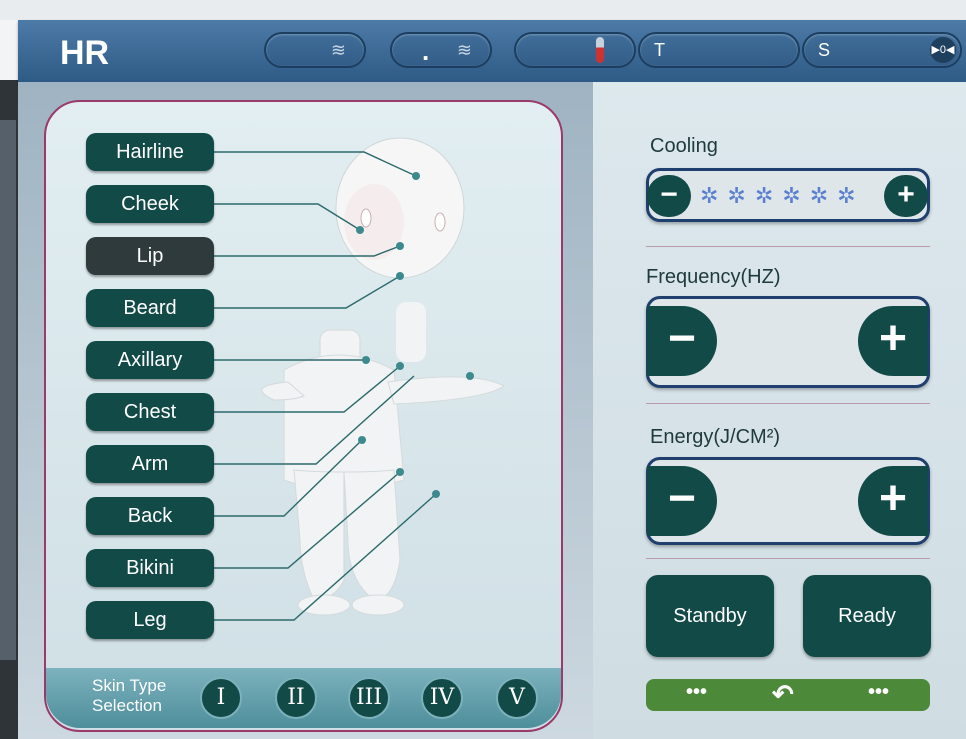 The image size is (966, 739). I want to click on body-part-back: Back, so click(150, 516).